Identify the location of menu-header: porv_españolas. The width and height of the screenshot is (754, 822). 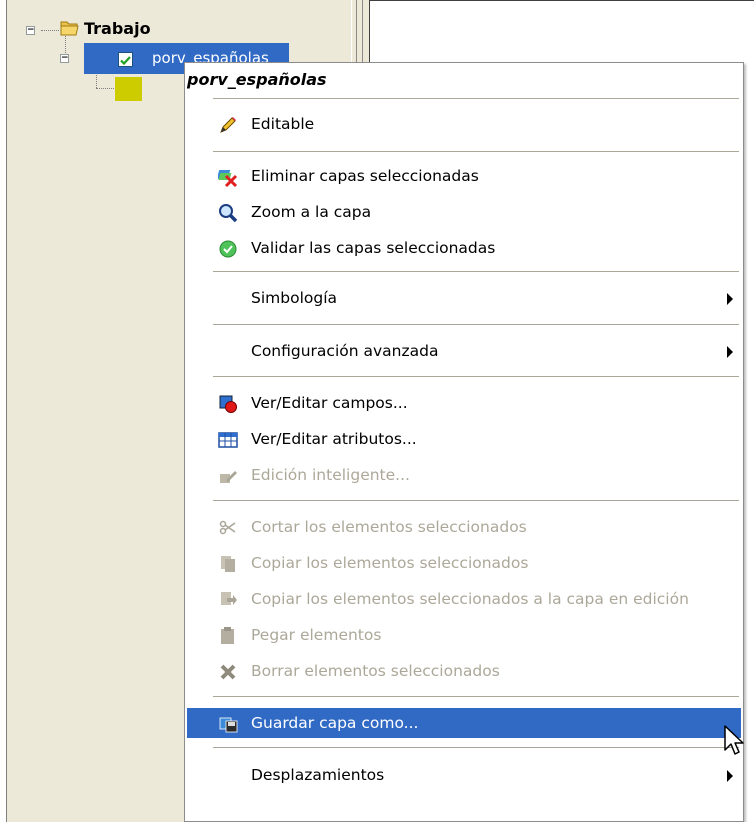
(257, 79).